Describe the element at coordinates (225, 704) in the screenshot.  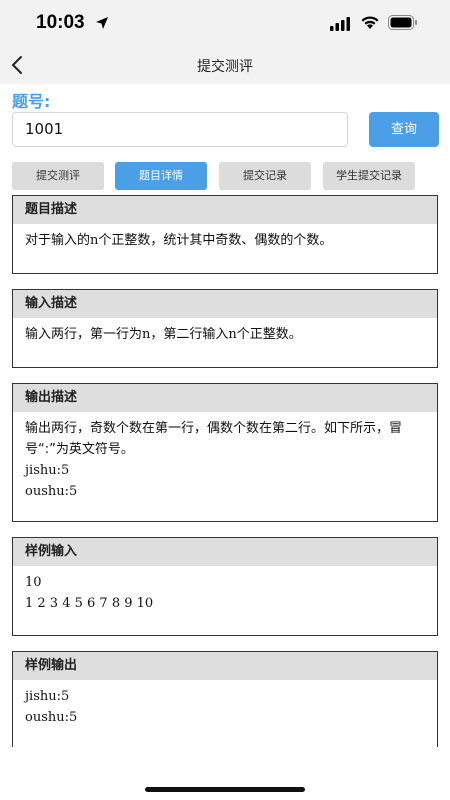
I see `section-body: jishu:5 oushu:5` at that location.